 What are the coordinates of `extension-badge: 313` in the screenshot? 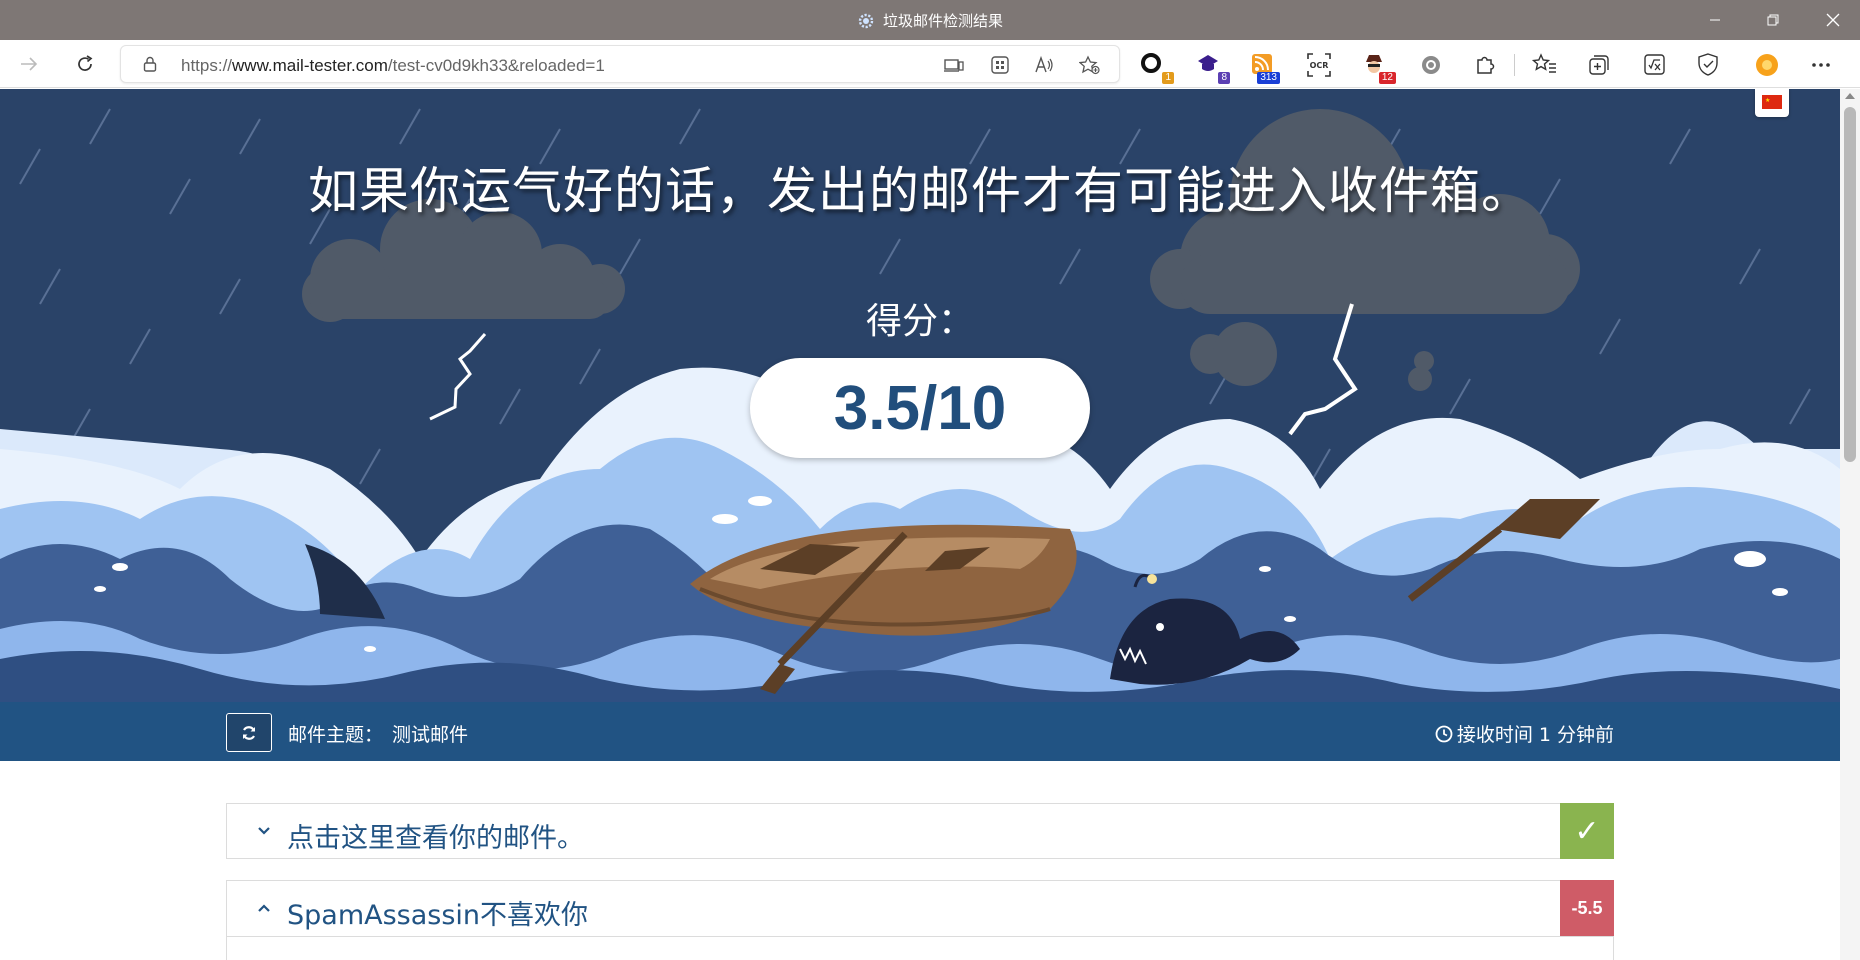 It's located at (1268, 78).